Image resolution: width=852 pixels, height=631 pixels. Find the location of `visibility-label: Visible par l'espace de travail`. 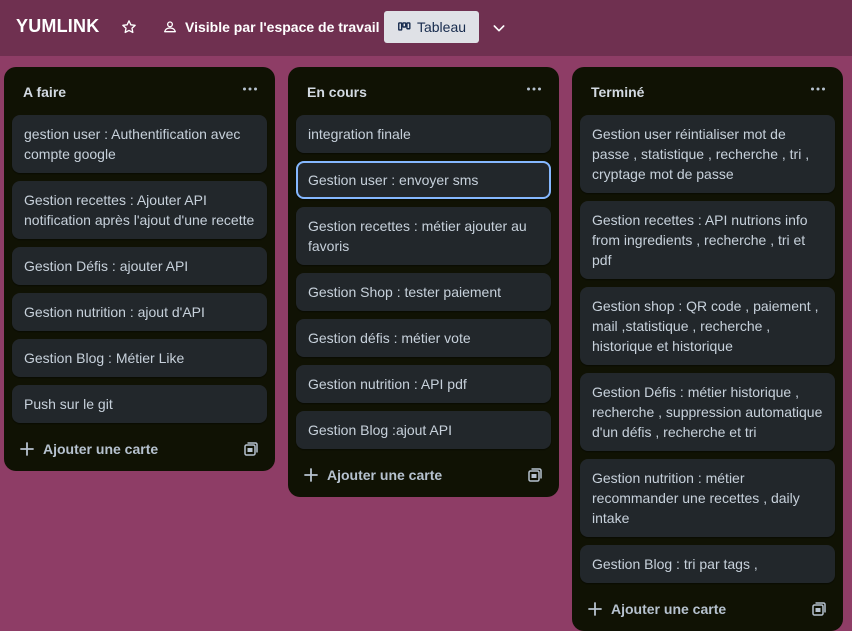

visibility-label: Visible par l'espace de travail is located at coordinates (282, 27).